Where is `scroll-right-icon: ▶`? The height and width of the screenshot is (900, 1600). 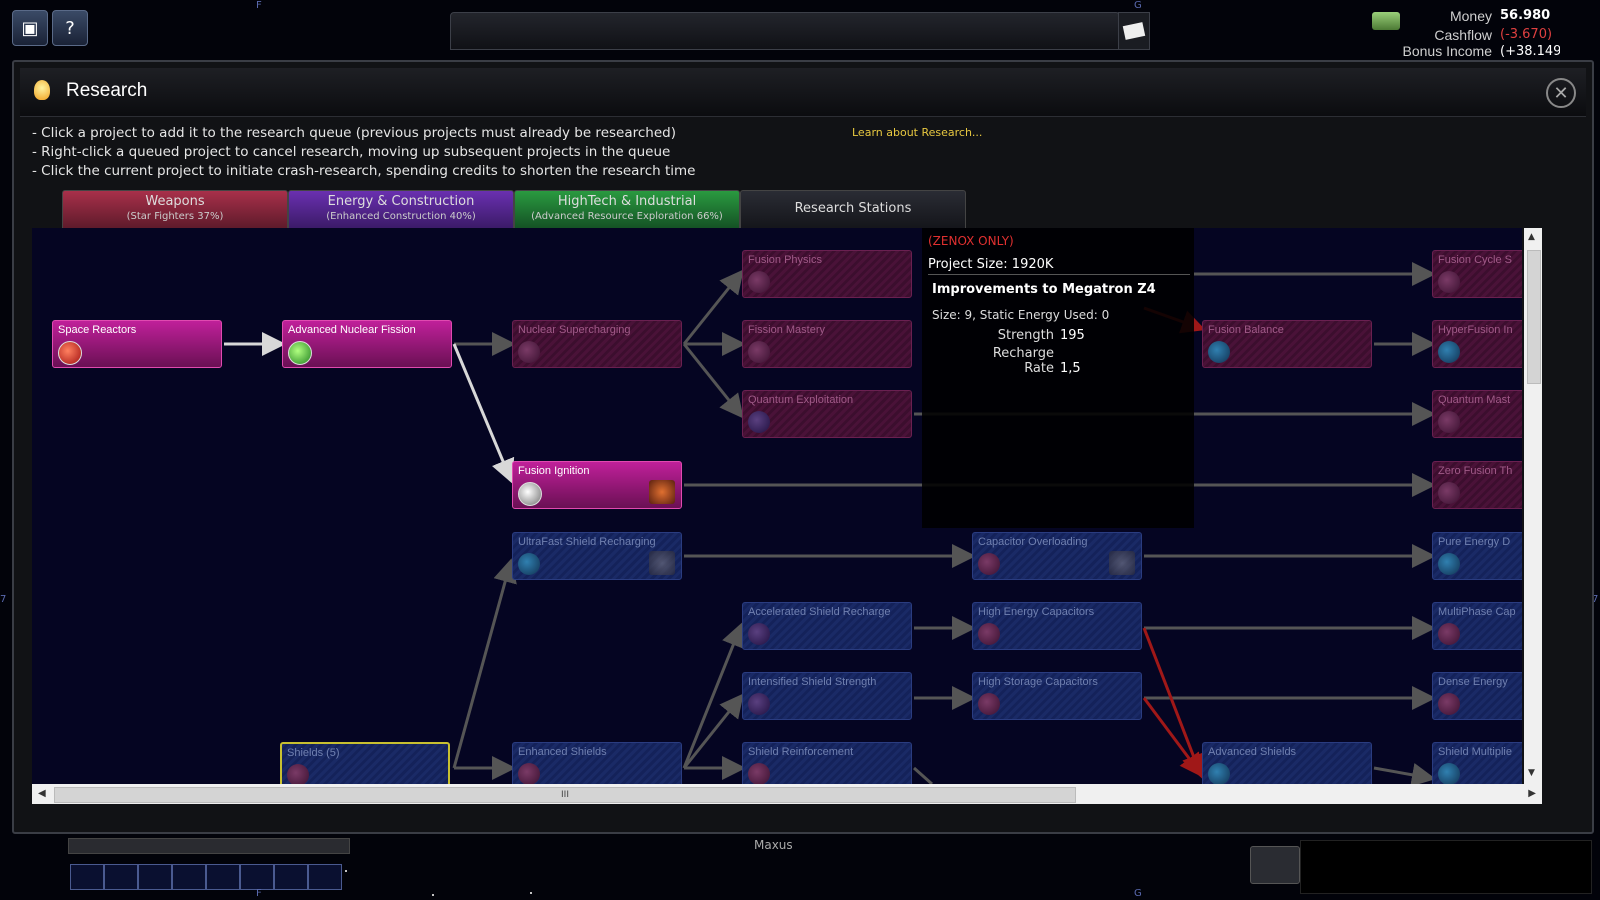
scroll-right-icon: ▶ is located at coordinates (1532, 793).